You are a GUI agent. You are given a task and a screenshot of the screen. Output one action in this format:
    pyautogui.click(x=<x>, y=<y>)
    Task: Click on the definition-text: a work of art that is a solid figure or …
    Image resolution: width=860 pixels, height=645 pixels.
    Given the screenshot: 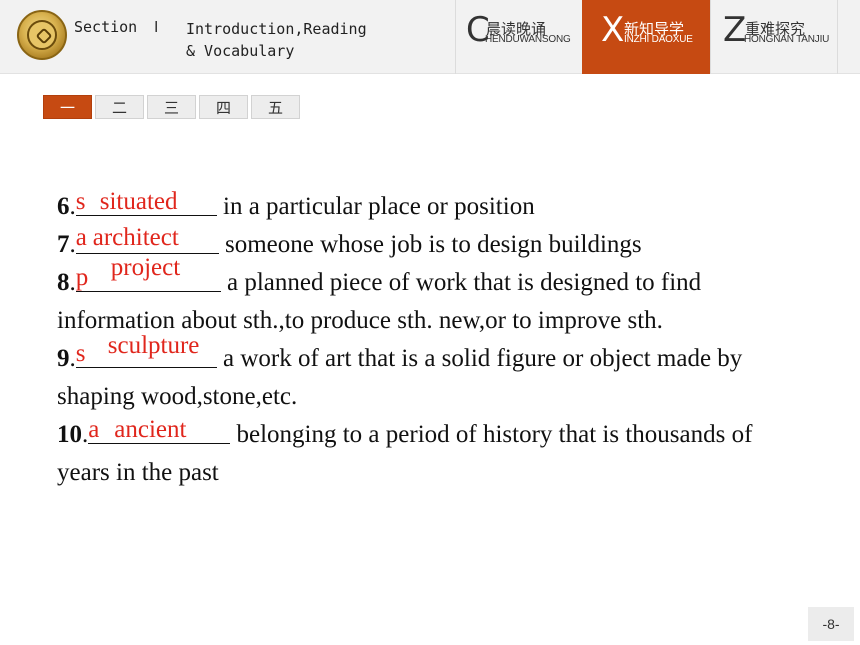 What is the action you would take?
    pyautogui.click(x=479, y=358)
    